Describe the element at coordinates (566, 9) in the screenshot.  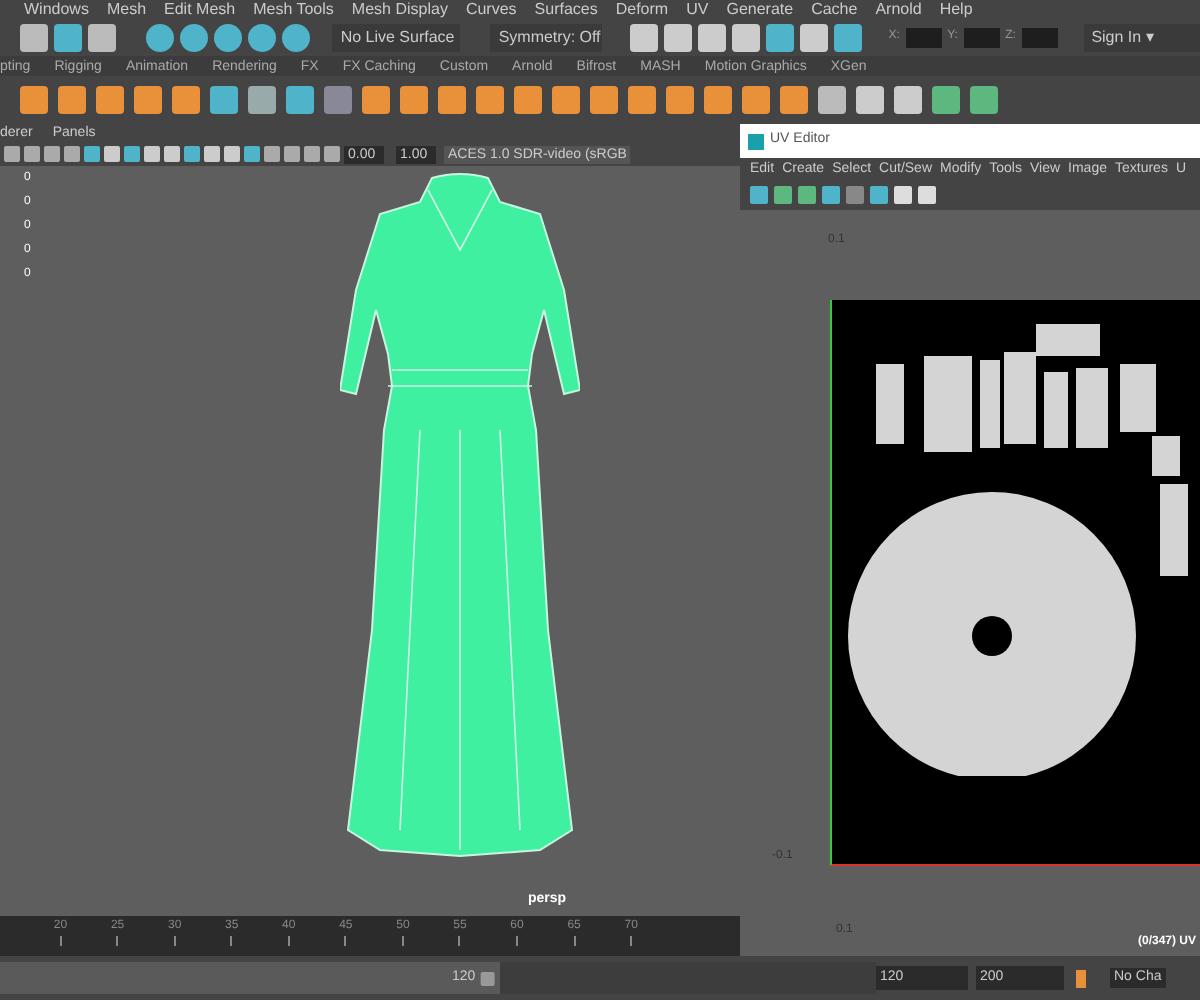
I see `menu-item: Surfaces` at that location.